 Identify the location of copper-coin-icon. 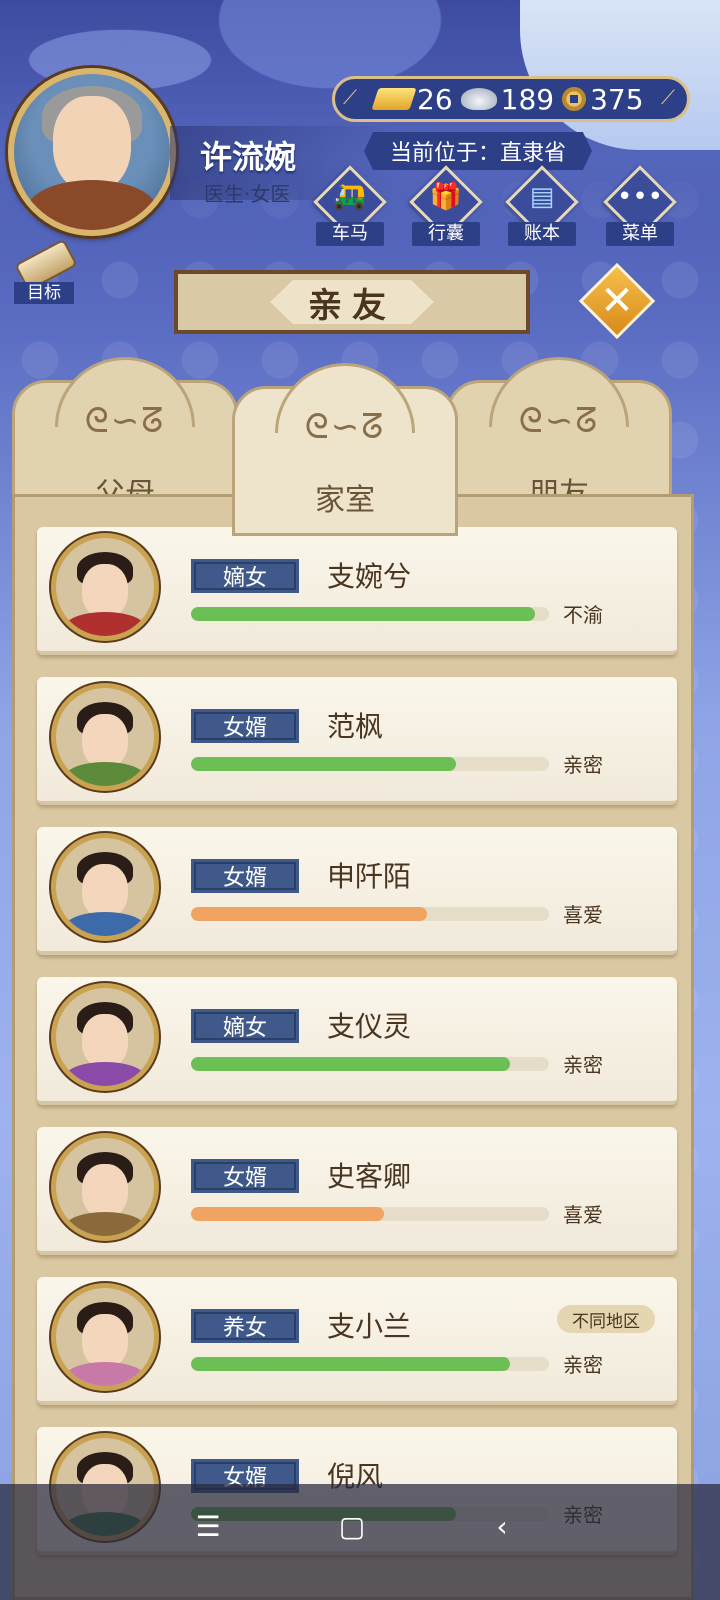
(574, 99).